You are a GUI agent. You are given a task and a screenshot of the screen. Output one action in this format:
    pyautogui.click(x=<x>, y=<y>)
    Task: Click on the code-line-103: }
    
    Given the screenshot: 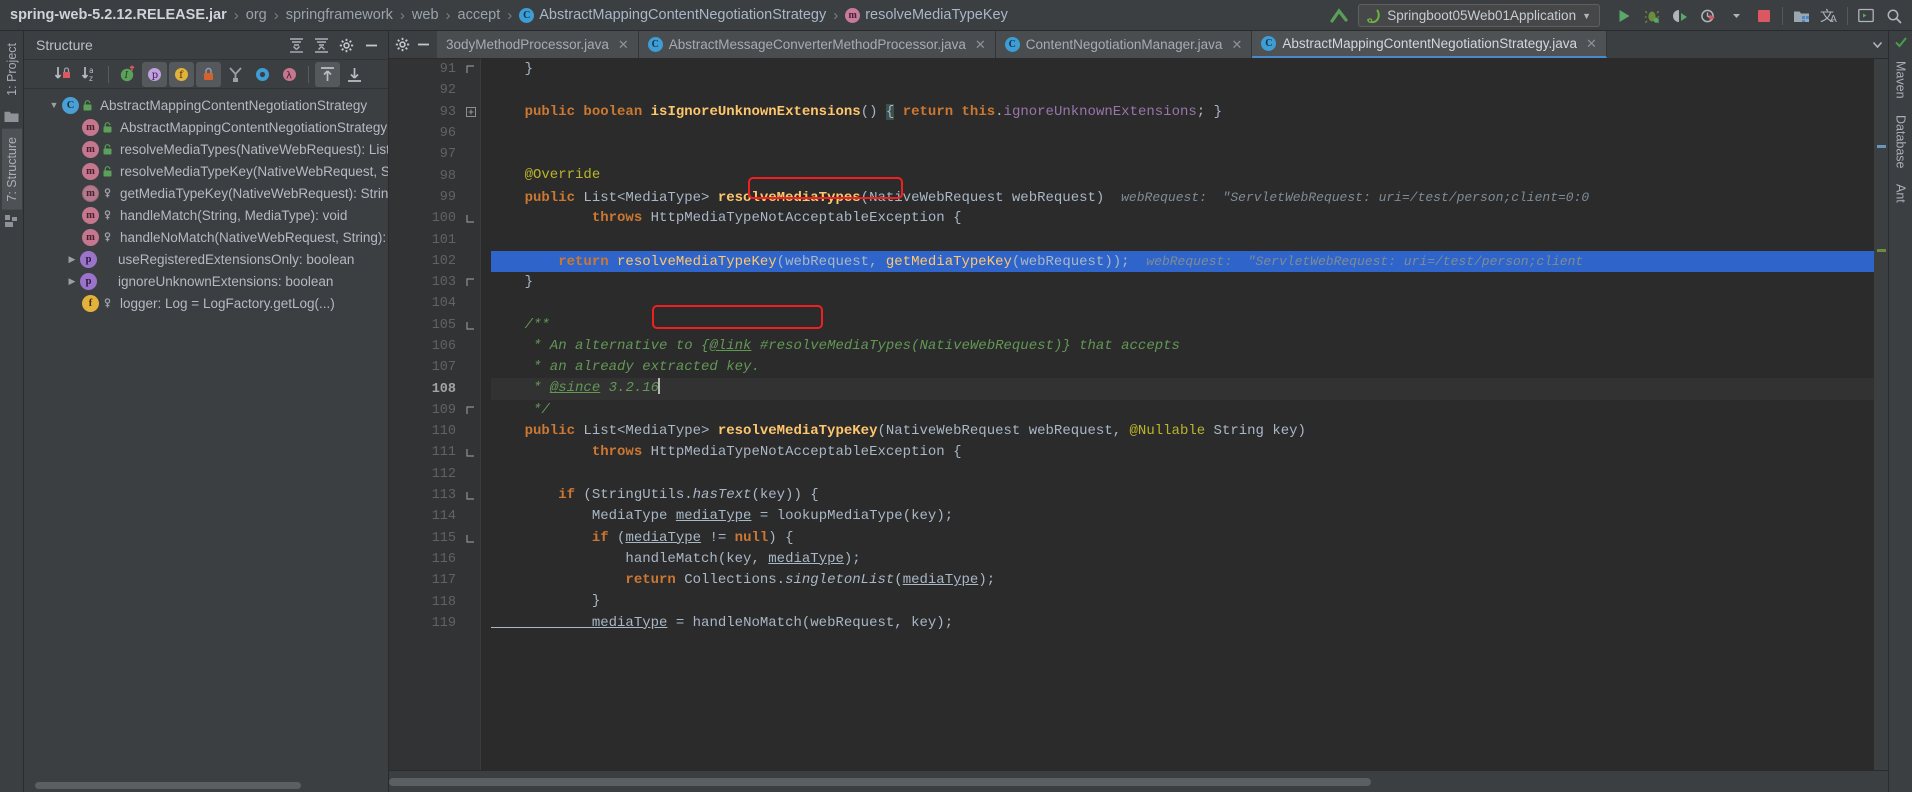 What is the action you would take?
    pyautogui.click(x=1182, y=282)
    